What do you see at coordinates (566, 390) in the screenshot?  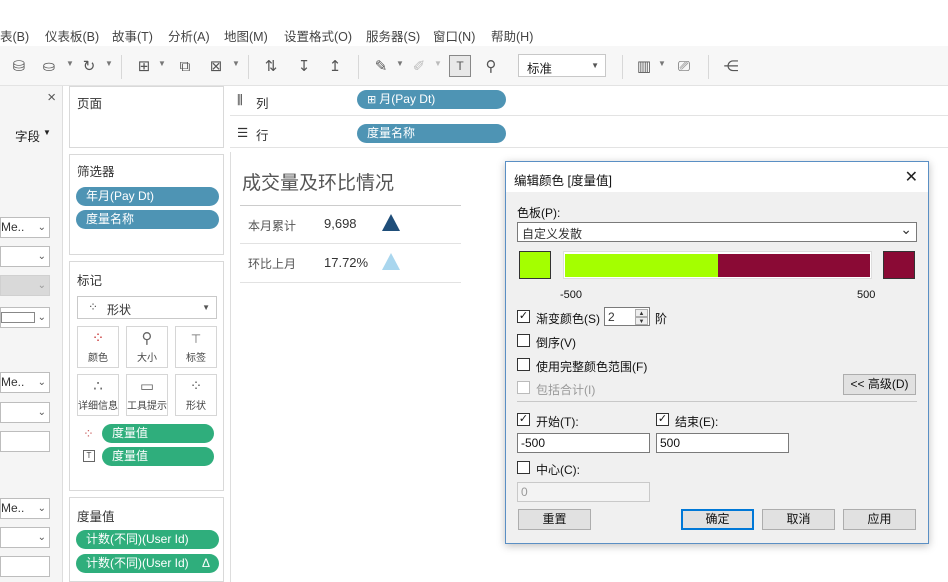 I see `include-totals-label: 包括合计(I)` at bounding box center [566, 390].